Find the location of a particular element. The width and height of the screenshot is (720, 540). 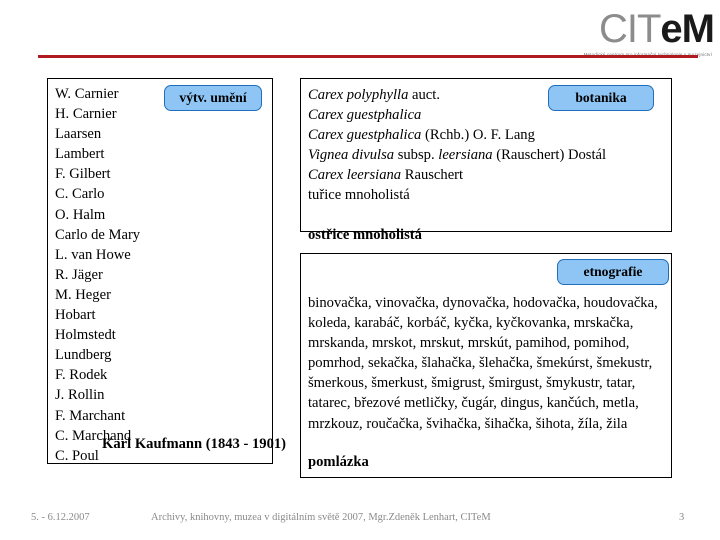

list-item: Carlo de Mary is located at coordinates (98, 234).